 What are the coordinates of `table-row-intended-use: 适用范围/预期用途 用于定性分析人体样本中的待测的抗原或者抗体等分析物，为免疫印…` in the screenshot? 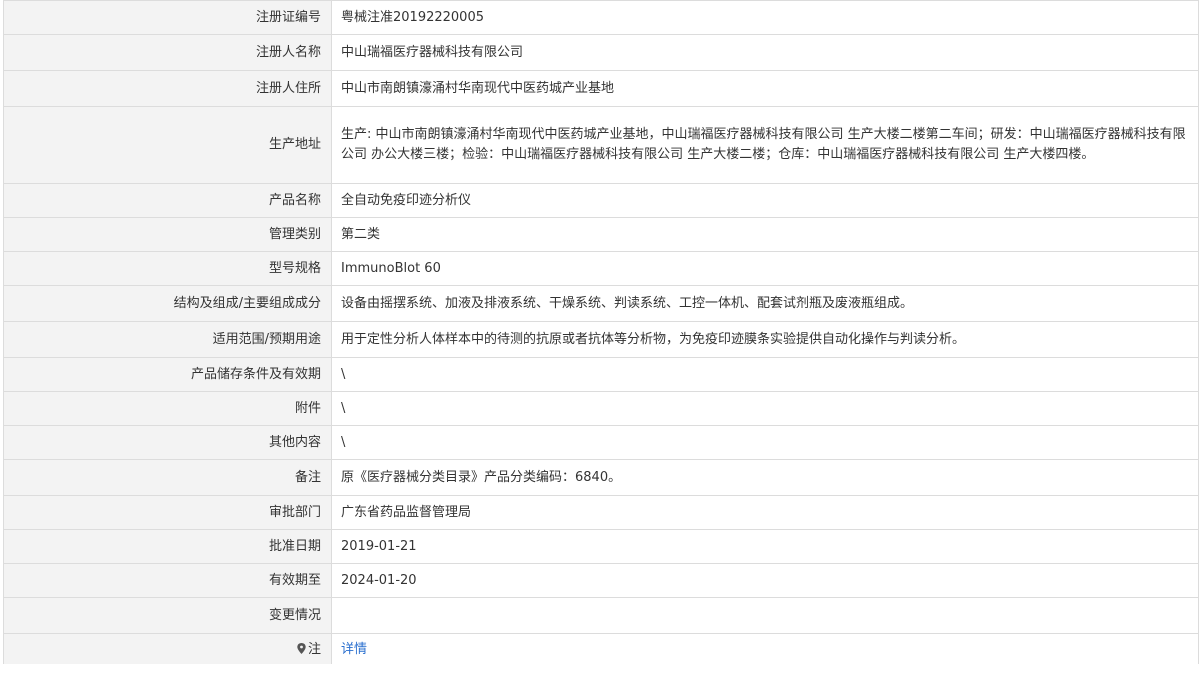 It's located at (601, 339).